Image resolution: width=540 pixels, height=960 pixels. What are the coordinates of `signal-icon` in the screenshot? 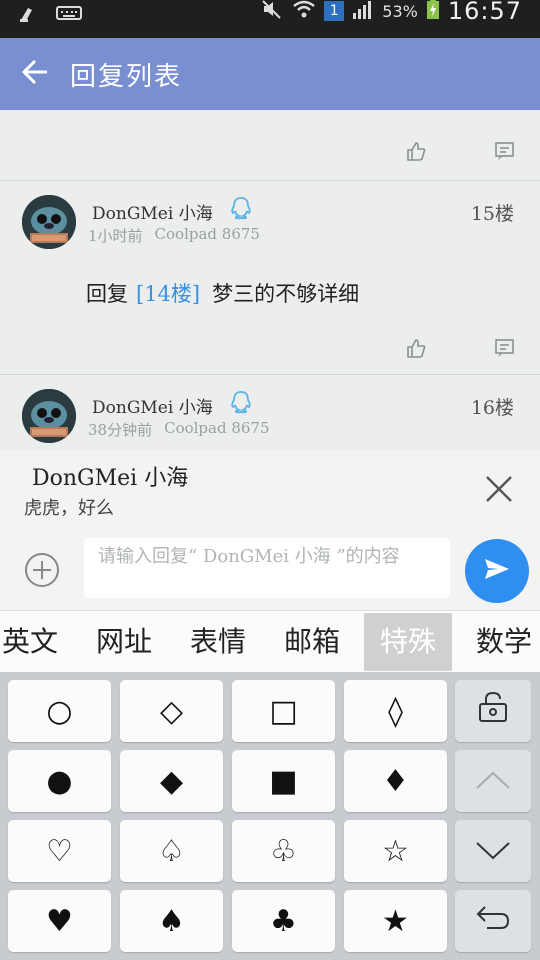 It's located at (363, 11).